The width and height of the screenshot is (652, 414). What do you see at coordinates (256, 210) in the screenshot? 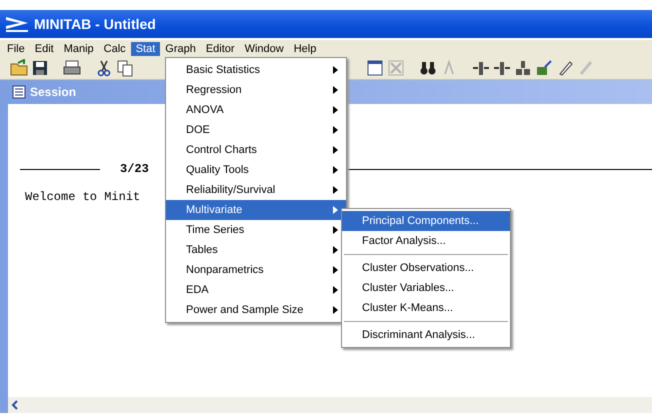
I see `menu-item: Multivariate` at bounding box center [256, 210].